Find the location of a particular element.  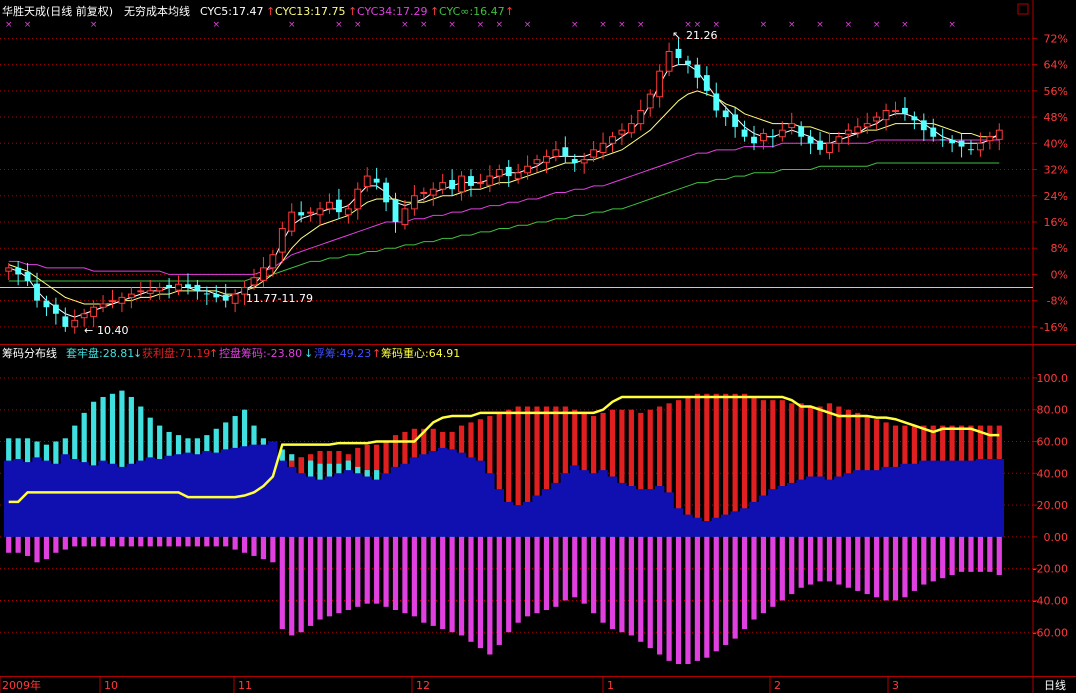

stock-title: 华胜天成(日线 前复权) is located at coordinates (57, 11).